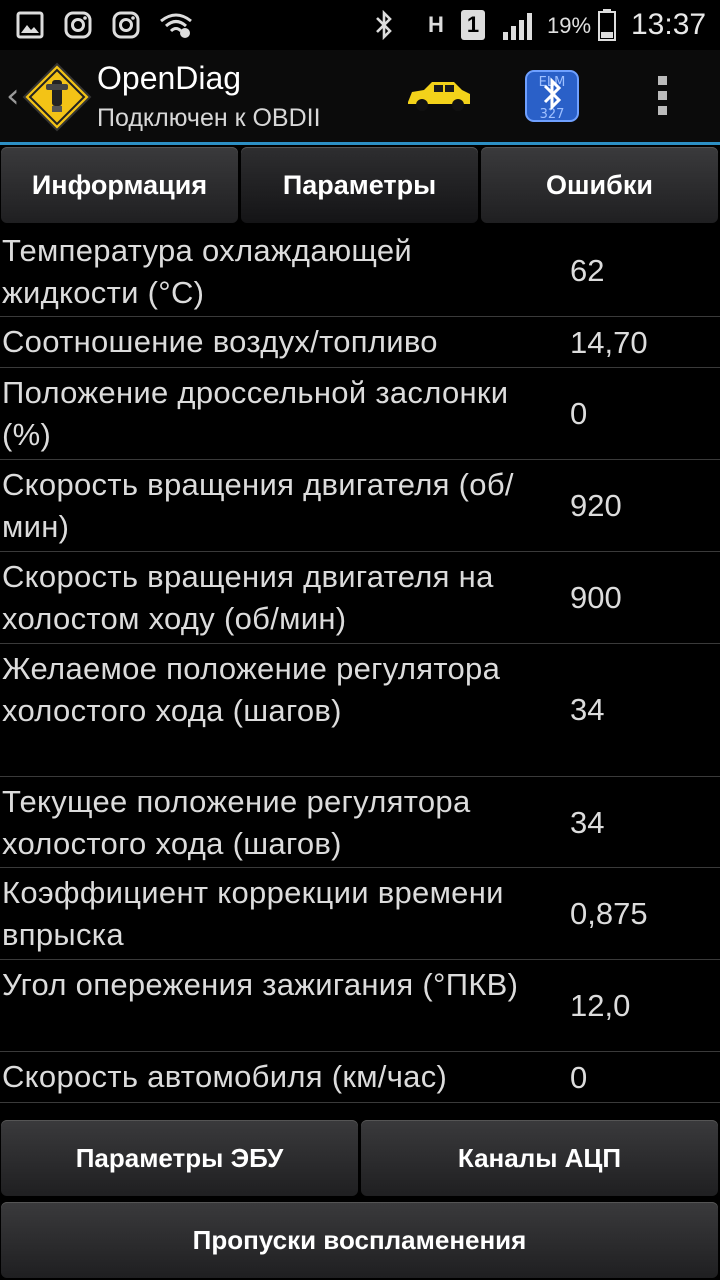 This screenshot has width=720, height=1280. Describe the element at coordinates (57, 99) in the screenshot. I see `app-logo-icon` at that location.